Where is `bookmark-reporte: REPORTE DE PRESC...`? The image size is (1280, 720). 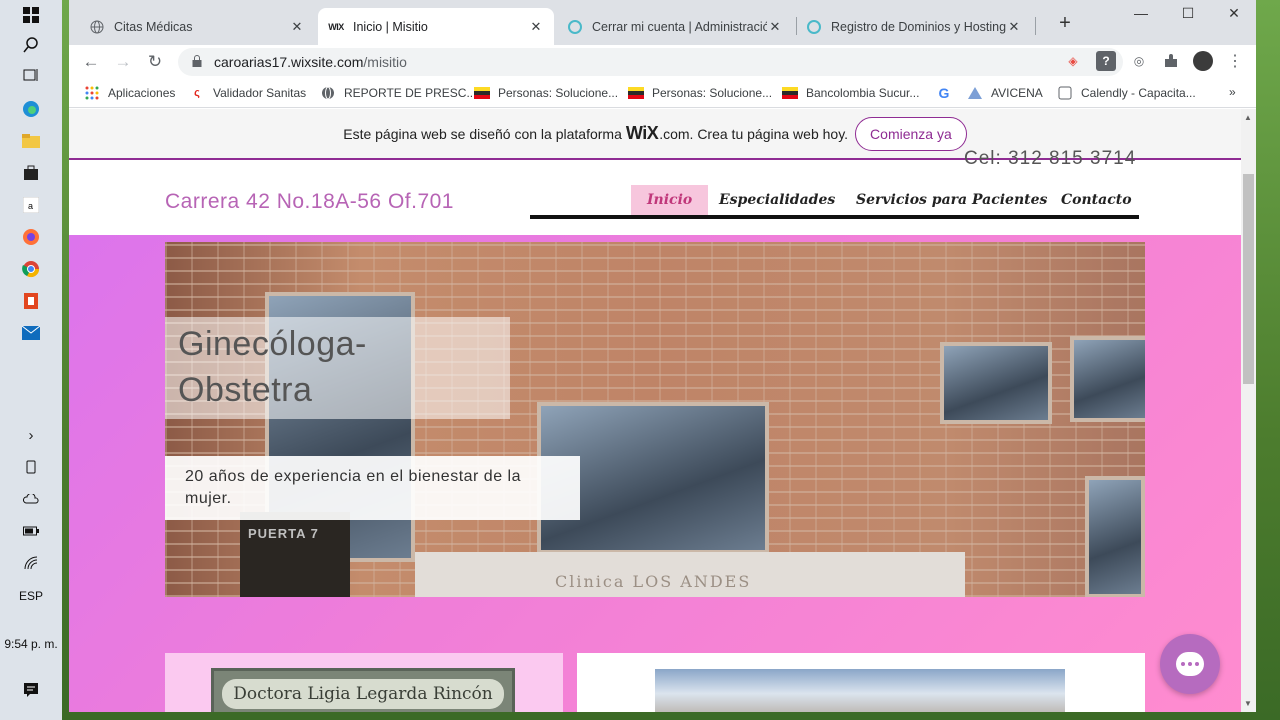 bookmark-reporte: REPORTE DE PRESC... is located at coordinates (398, 93).